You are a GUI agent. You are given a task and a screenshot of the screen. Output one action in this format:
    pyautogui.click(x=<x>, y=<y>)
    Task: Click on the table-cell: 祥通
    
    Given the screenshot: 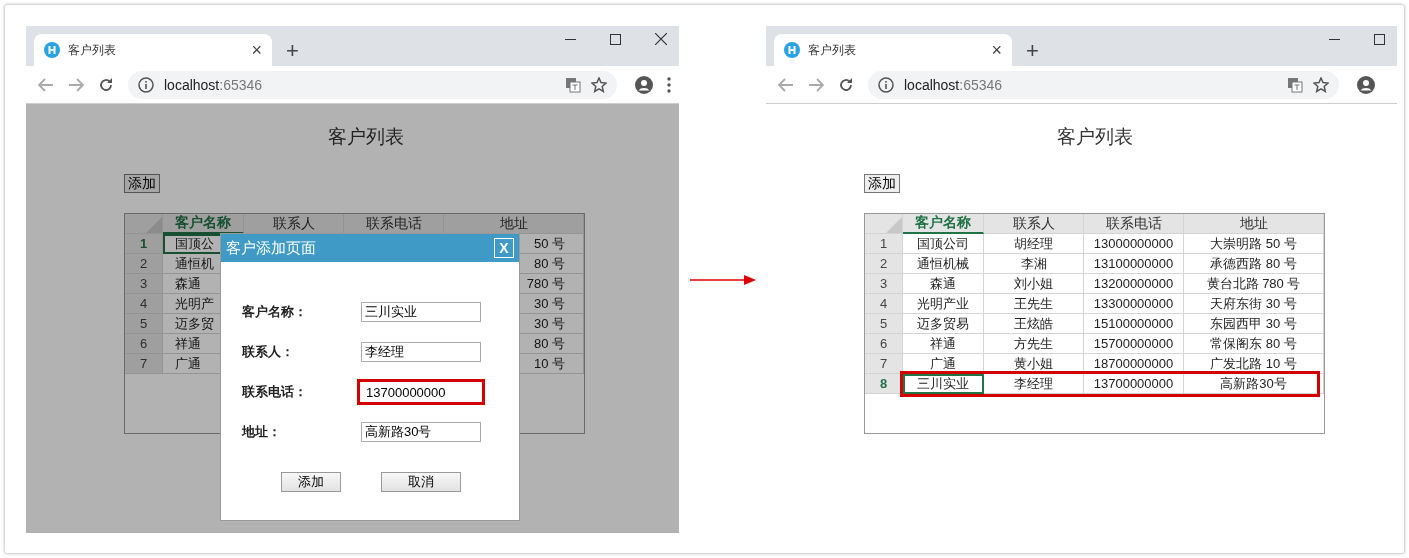 What is the action you would take?
    pyautogui.click(x=943, y=344)
    